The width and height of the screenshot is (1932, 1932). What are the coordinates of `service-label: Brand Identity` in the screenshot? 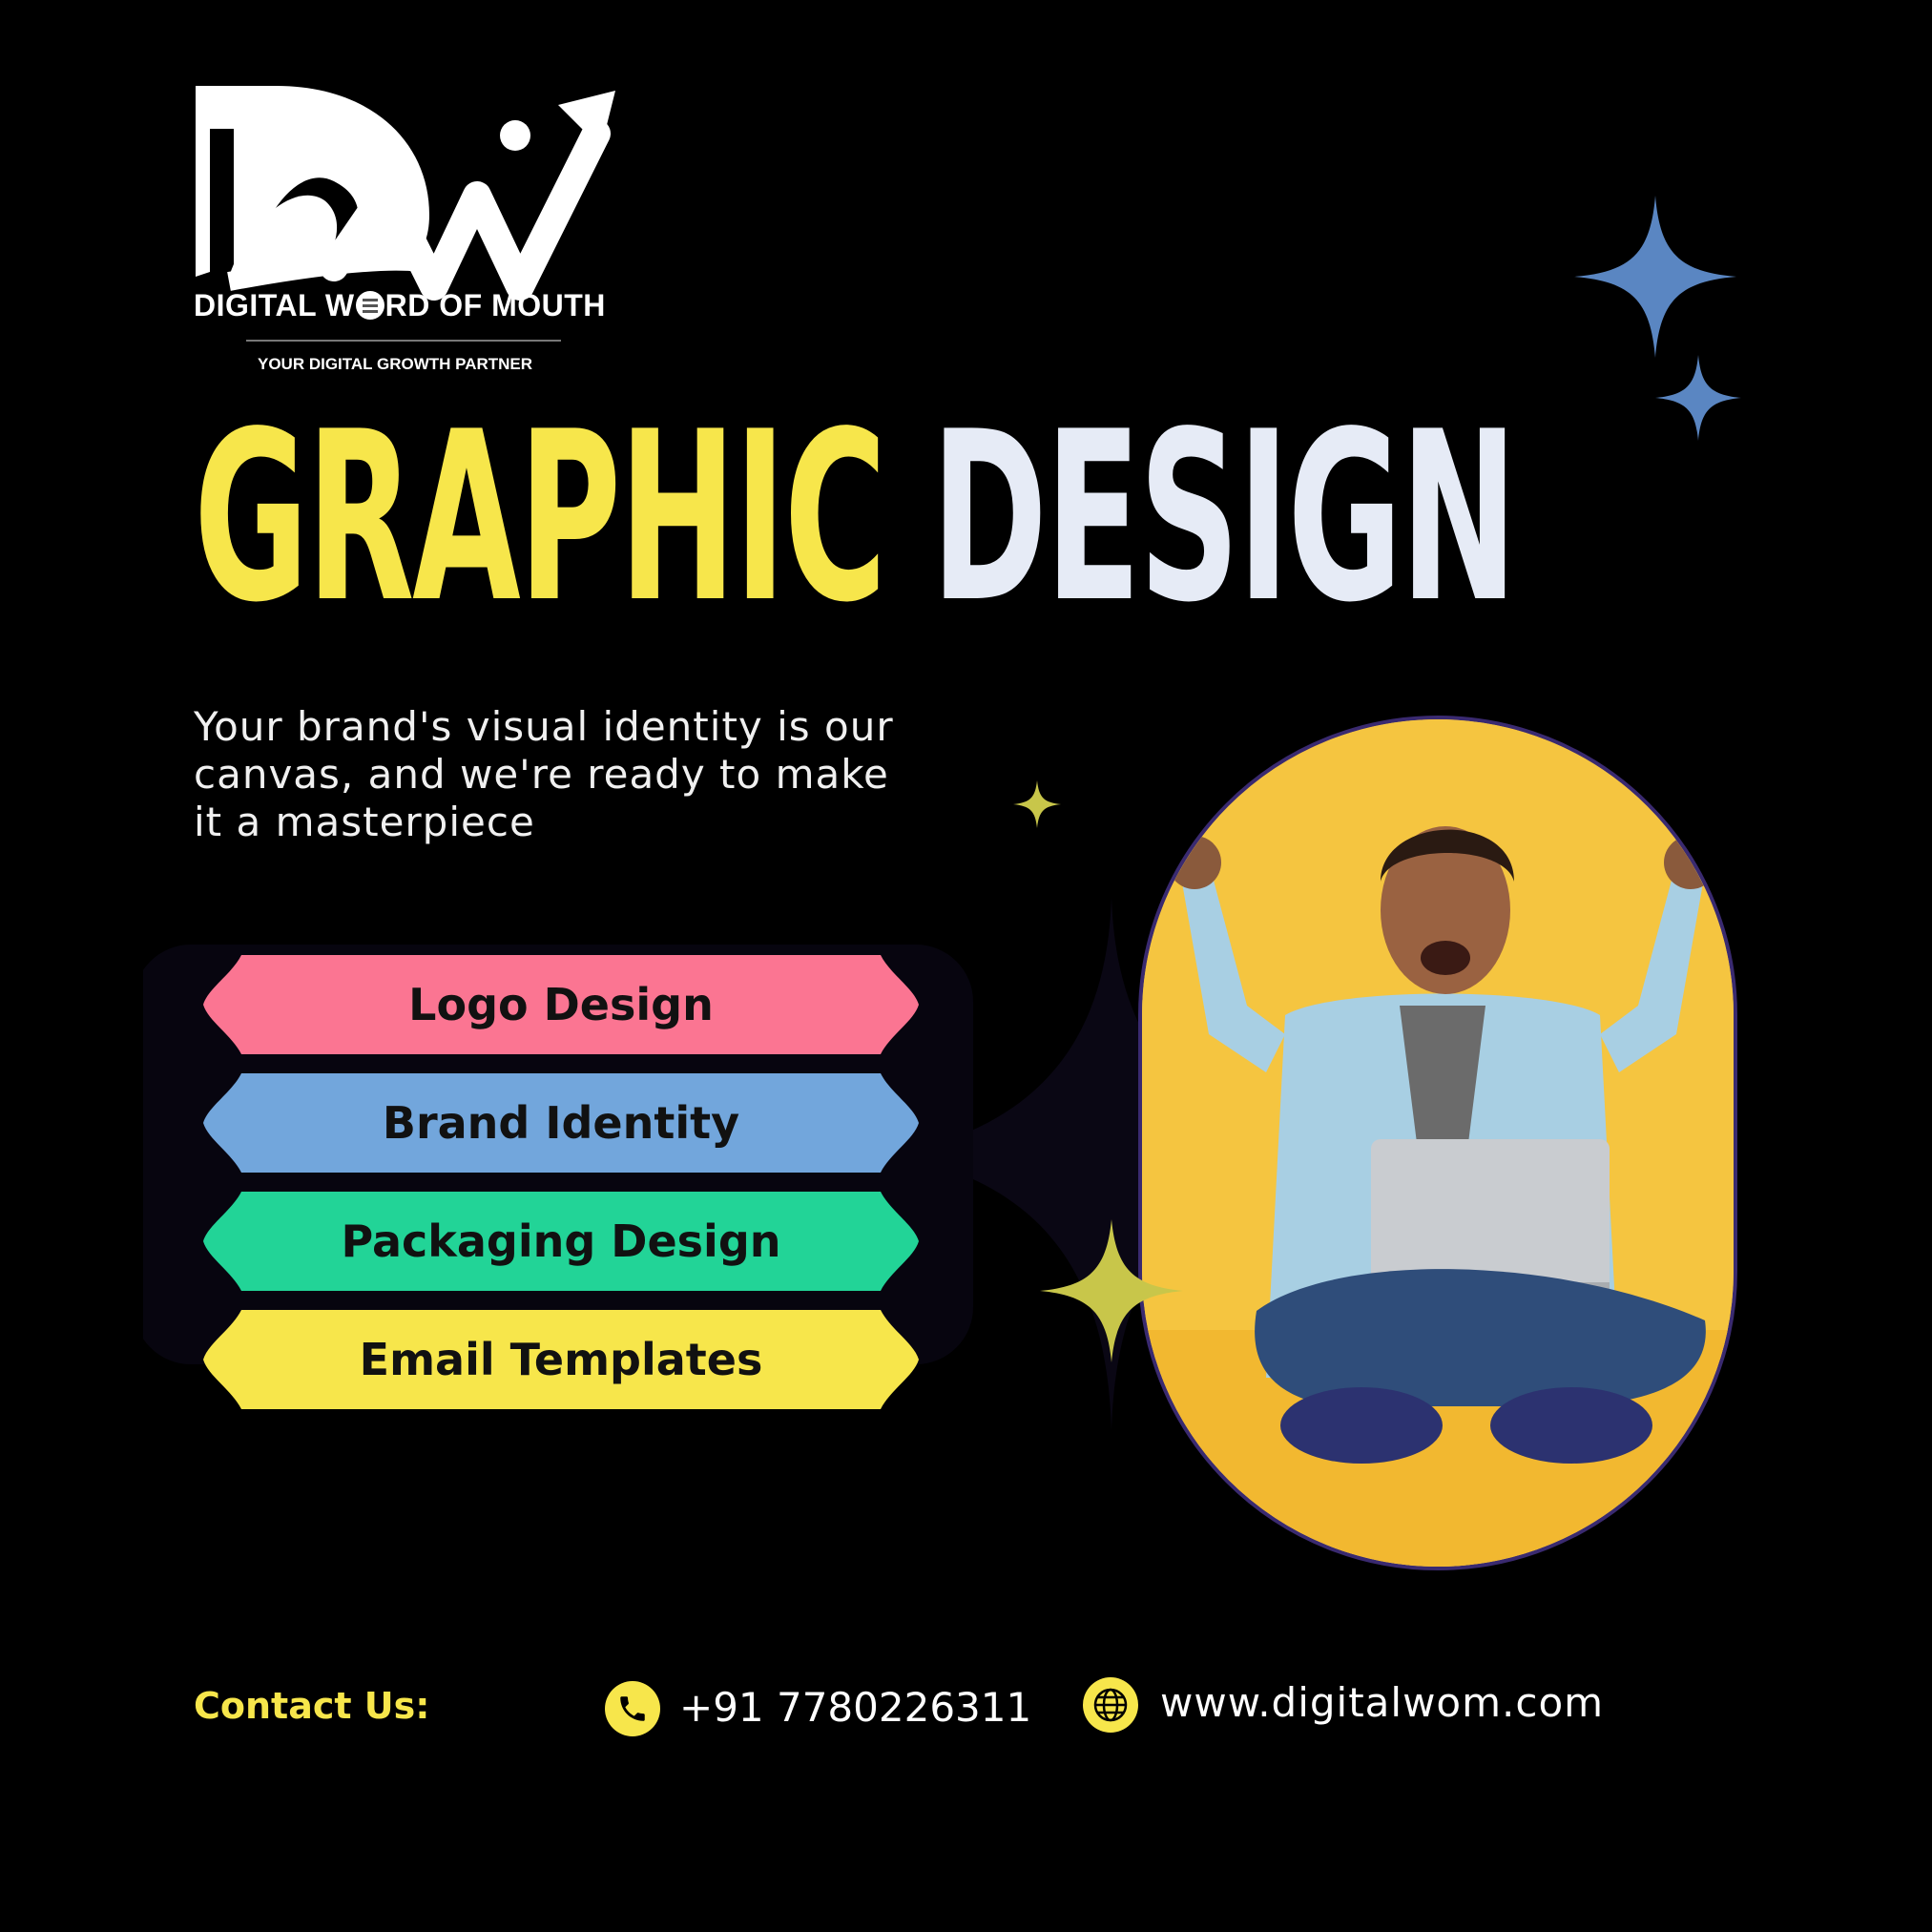 It's located at (561, 1123).